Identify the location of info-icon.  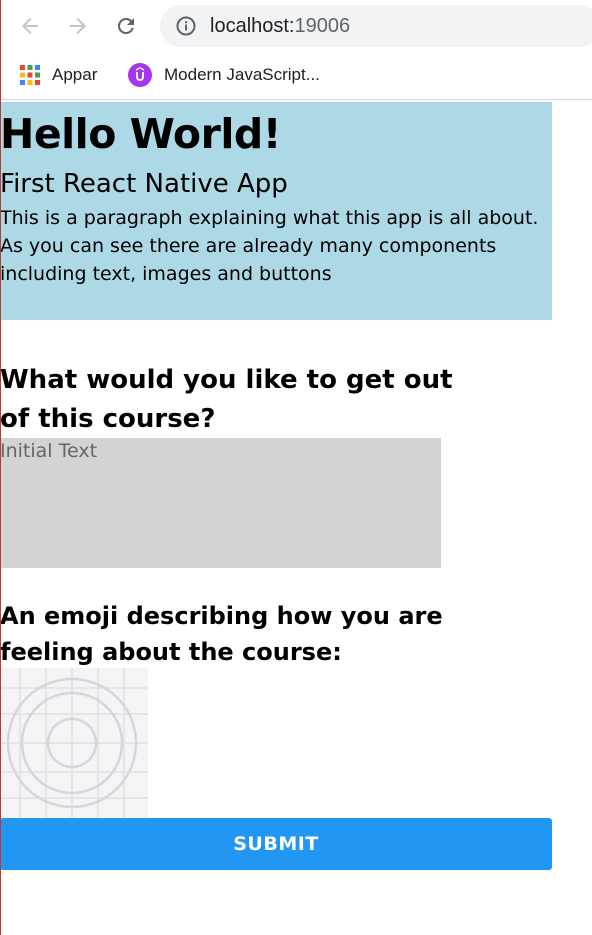
(186, 26).